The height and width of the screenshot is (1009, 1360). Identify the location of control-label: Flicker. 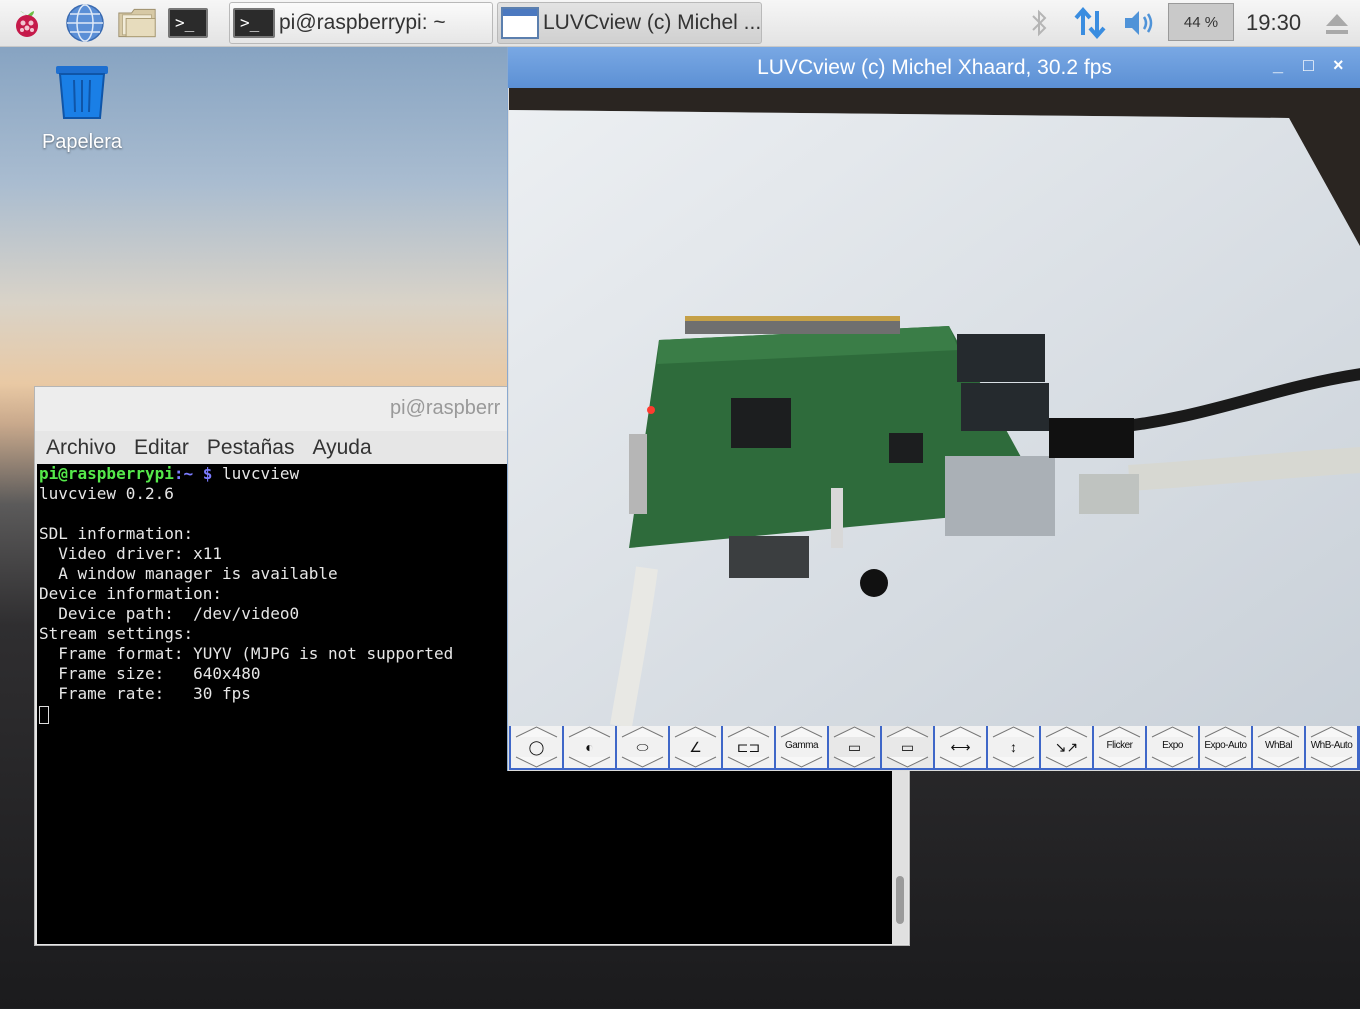
(1119, 745).